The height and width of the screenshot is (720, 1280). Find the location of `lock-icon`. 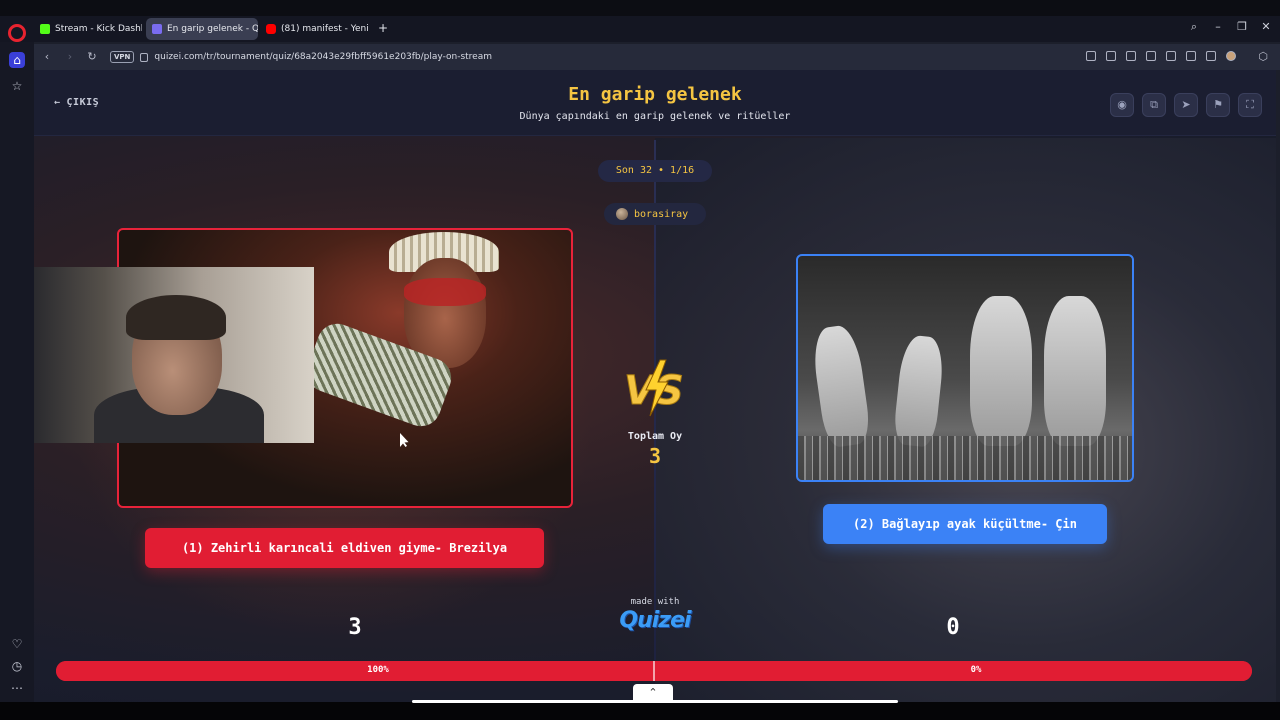

lock-icon is located at coordinates (144, 57).